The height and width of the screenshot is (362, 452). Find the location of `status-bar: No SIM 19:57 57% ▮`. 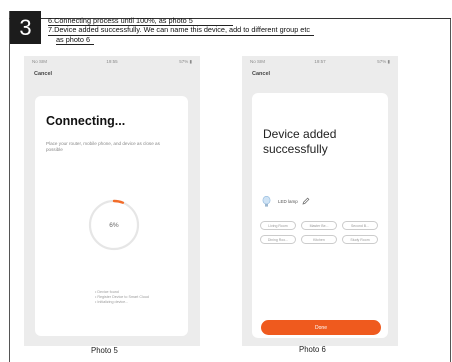

status-bar: No SIM 19:57 57% ▮ is located at coordinates (320, 63).